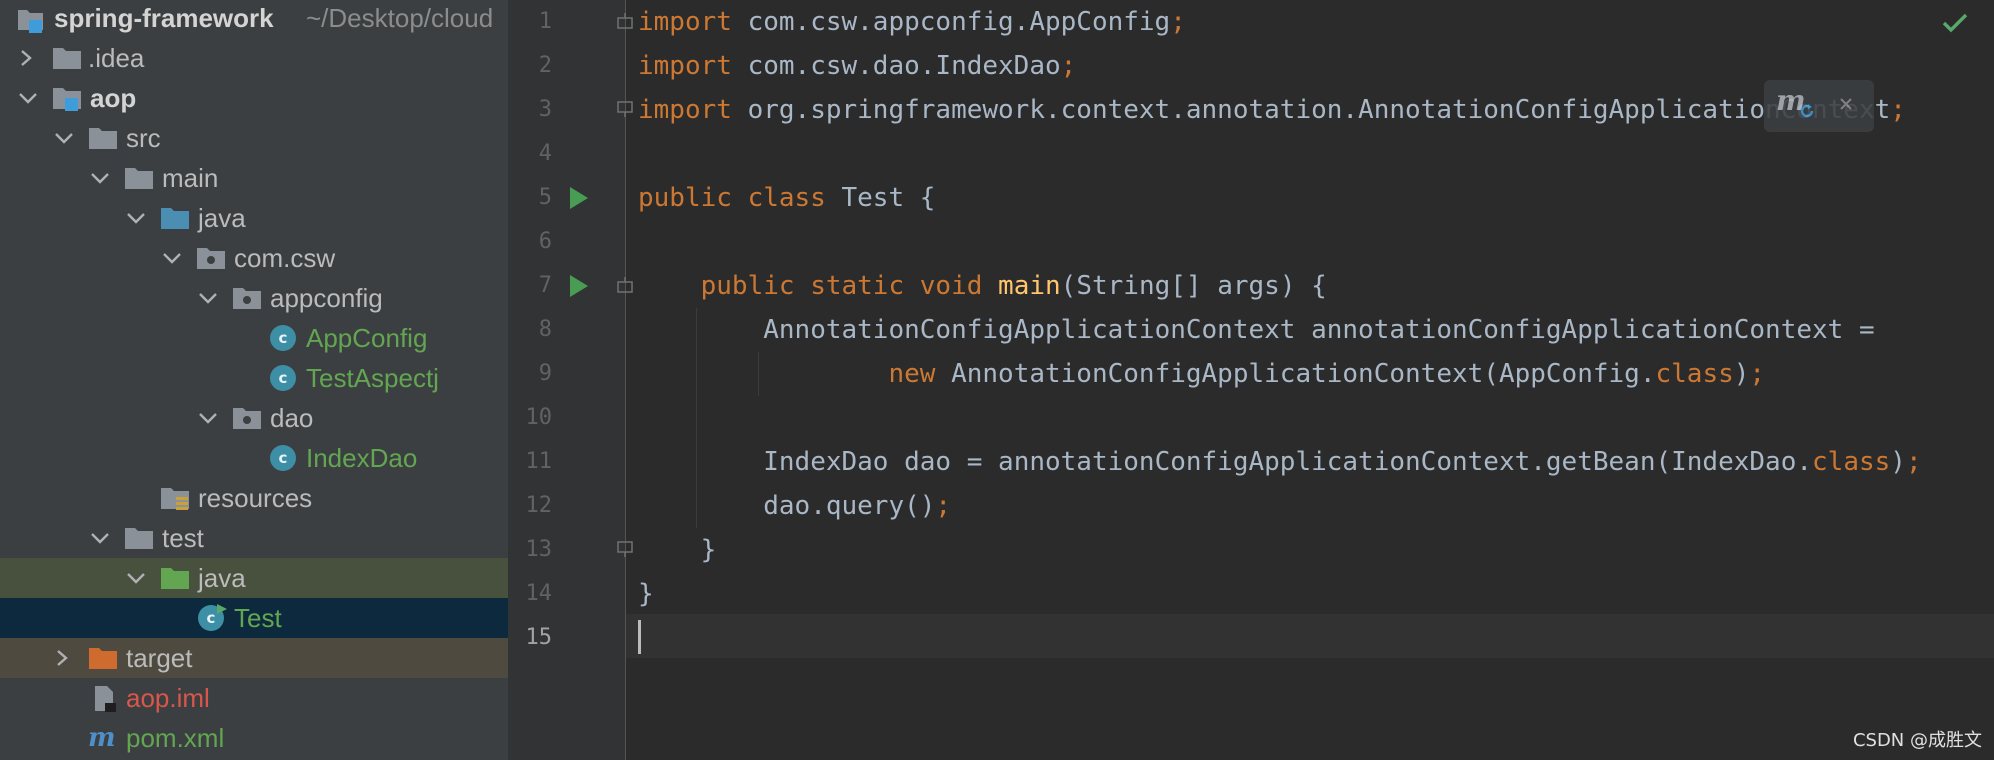 The height and width of the screenshot is (760, 1994). I want to click on tree-item-main: main, so click(254, 178).